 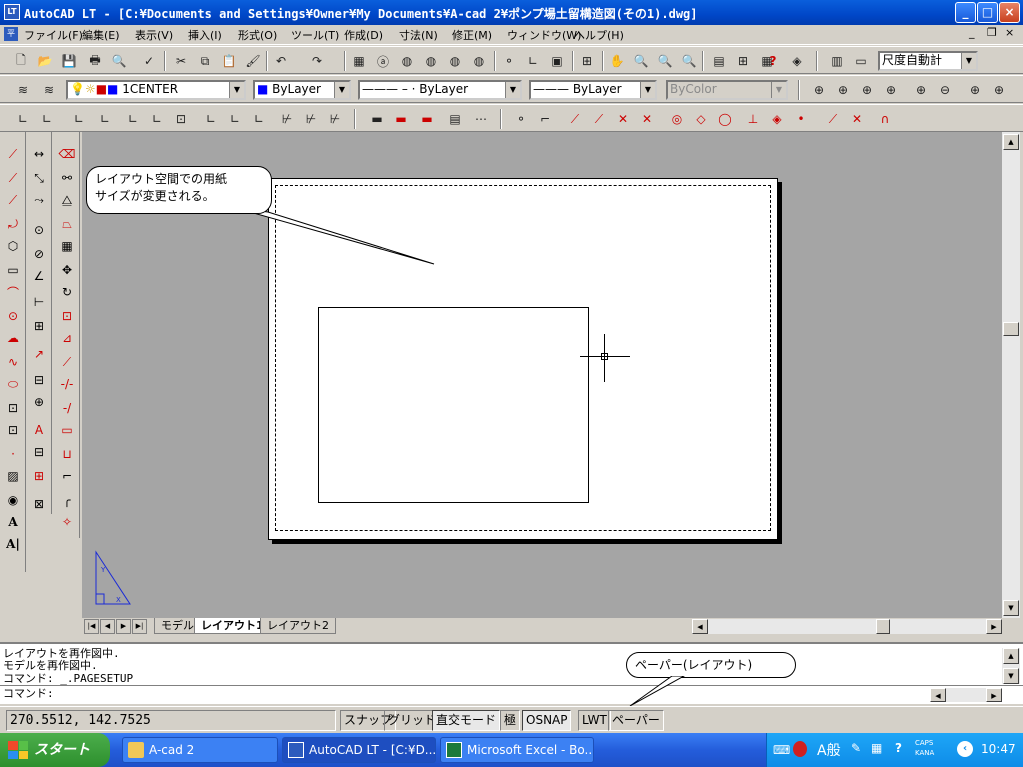 What do you see at coordinates (725, 119) in the screenshot?
I see `osnap-tangent-icon: ◯` at bounding box center [725, 119].